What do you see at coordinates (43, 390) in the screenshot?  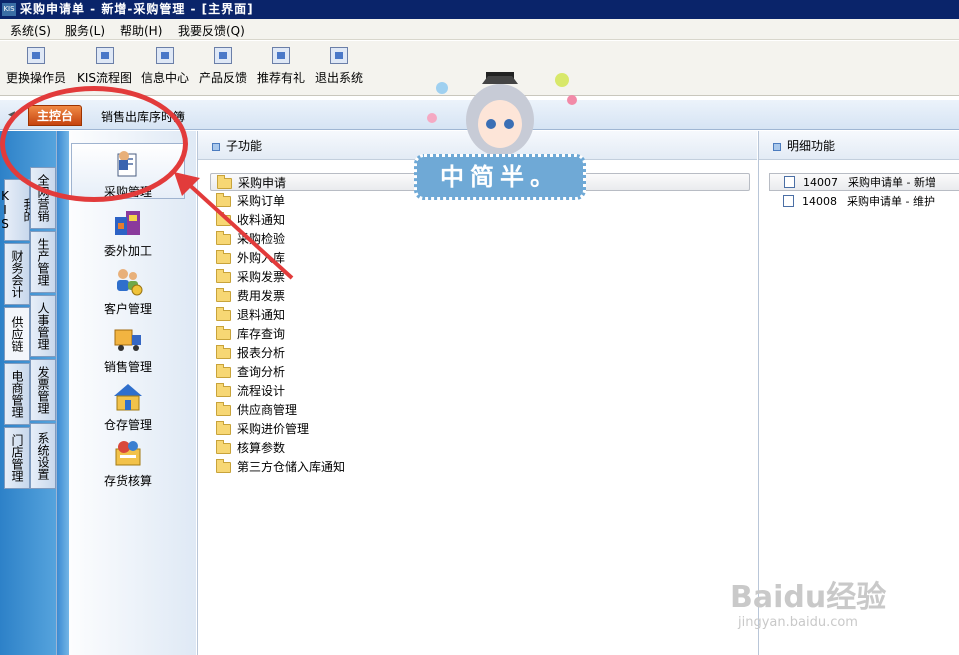 I see `tab-invoice: 发票管理` at bounding box center [43, 390].